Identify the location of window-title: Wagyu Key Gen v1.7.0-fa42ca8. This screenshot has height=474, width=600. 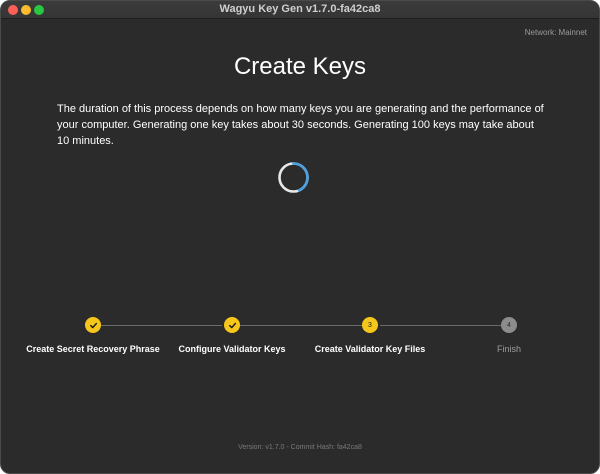
(300, 9).